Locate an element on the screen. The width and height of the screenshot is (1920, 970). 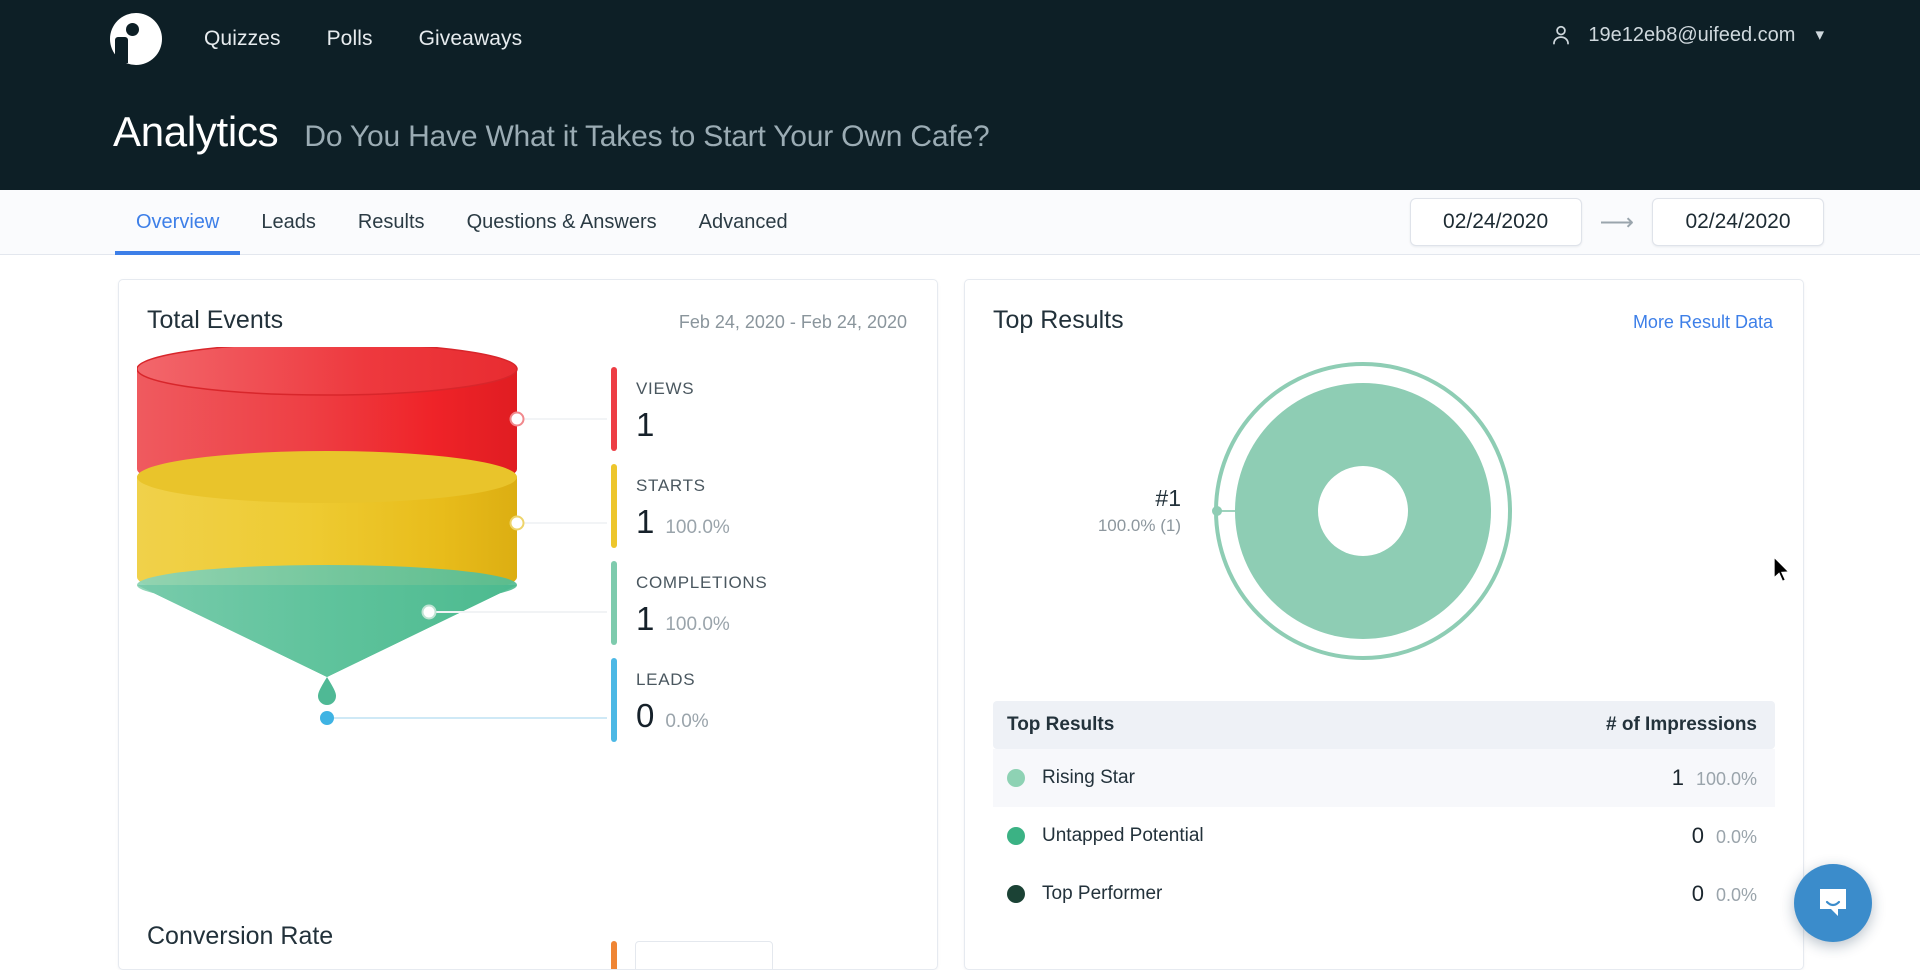
tab-advanced: Advanced is located at coordinates (743, 222).